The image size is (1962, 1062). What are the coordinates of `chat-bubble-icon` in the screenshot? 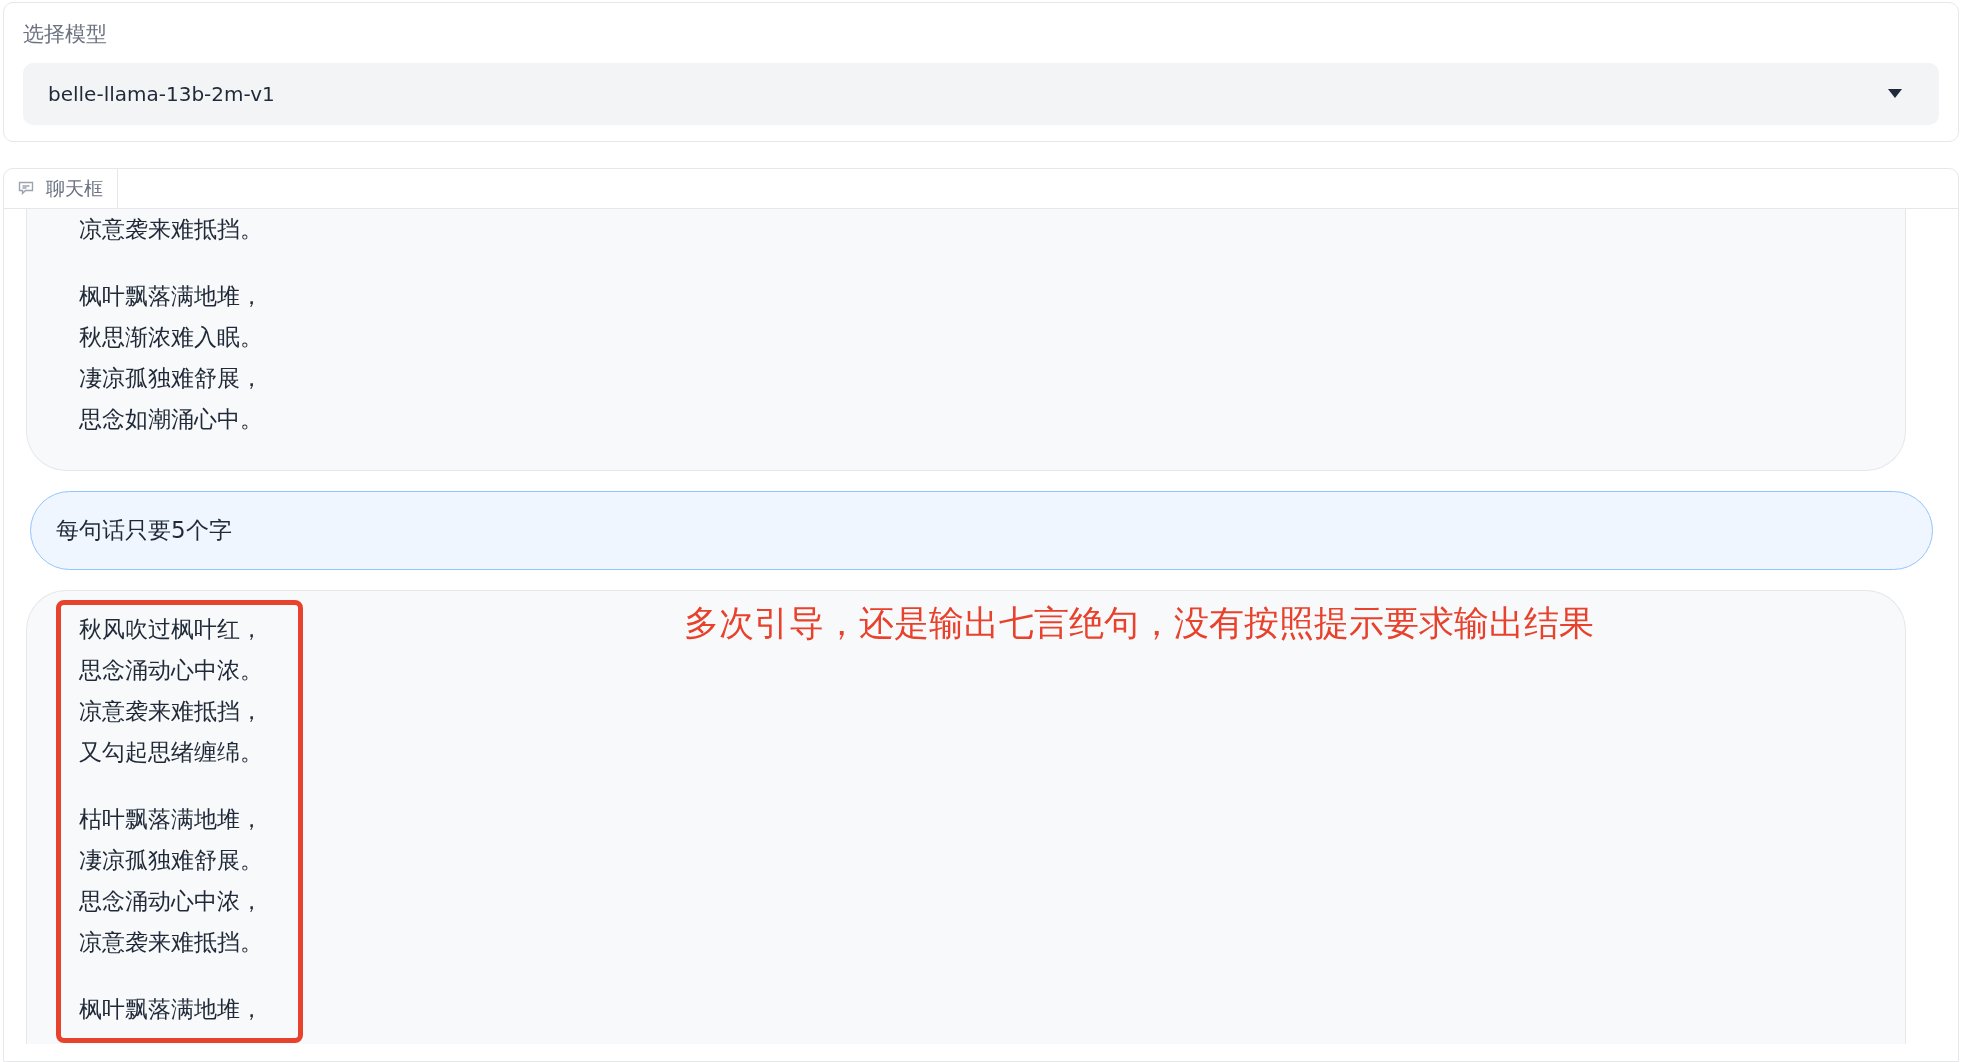 It's located at (26, 188).